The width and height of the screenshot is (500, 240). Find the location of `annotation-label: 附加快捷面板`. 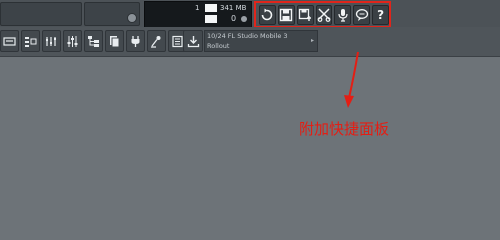

annotation-label: 附加快捷面板 is located at coordinates (344, 129).